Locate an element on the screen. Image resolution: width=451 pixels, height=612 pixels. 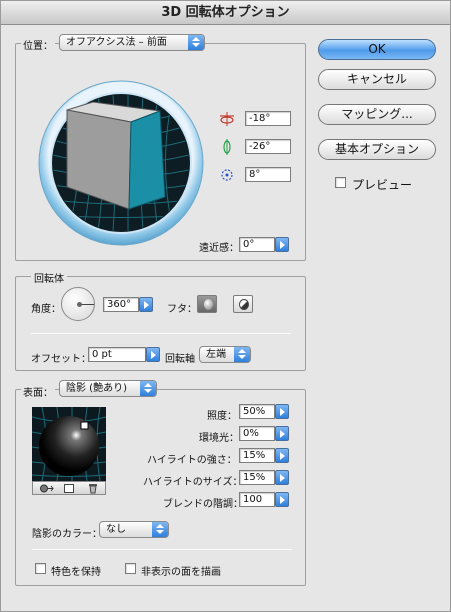
lighting-sphere-svg is located at coordinates (69, 444).